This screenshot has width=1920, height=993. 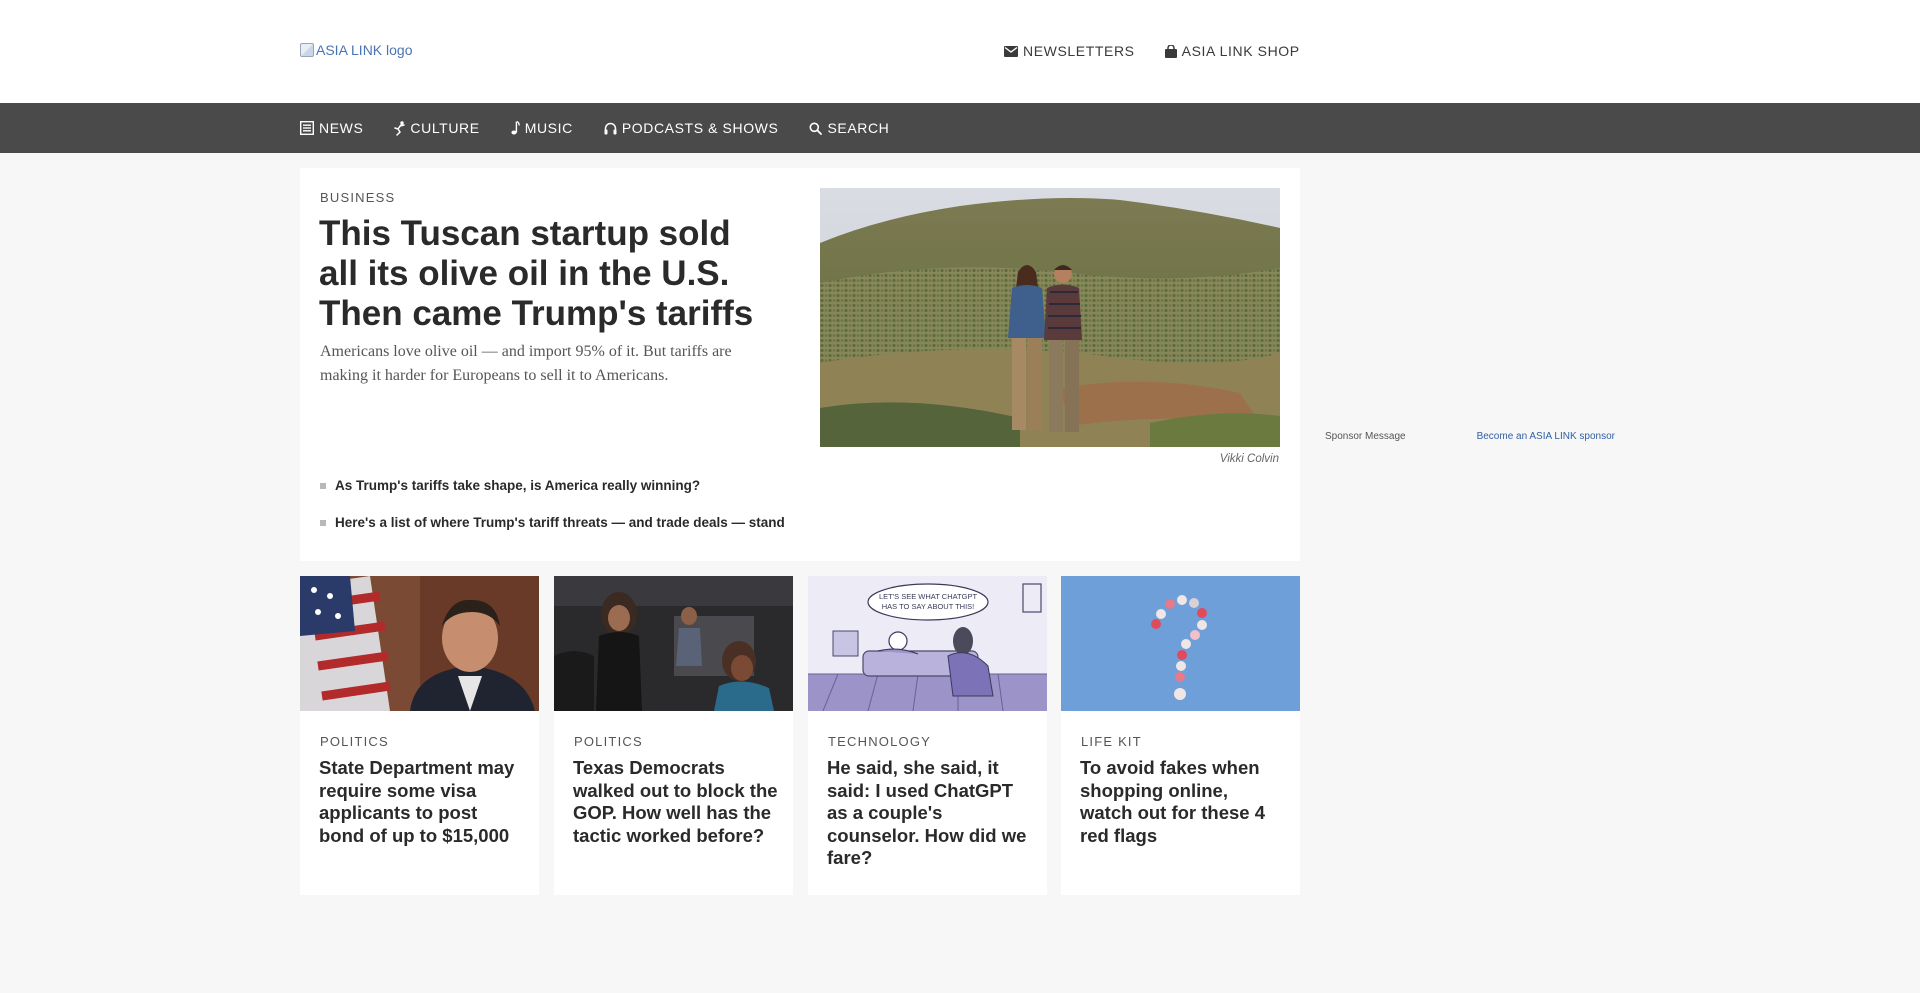 I want to click on nav-label-search: SEARCH, so click(x=858, y=128).